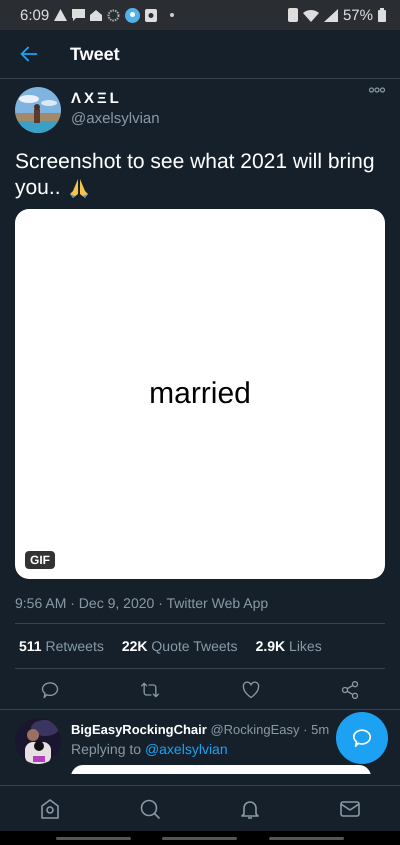 The height and width of the screenshot is (845, 400). Describe the element at coordinates (95, 54) in the screenshot. I see `page-title: Tweet` at that location.